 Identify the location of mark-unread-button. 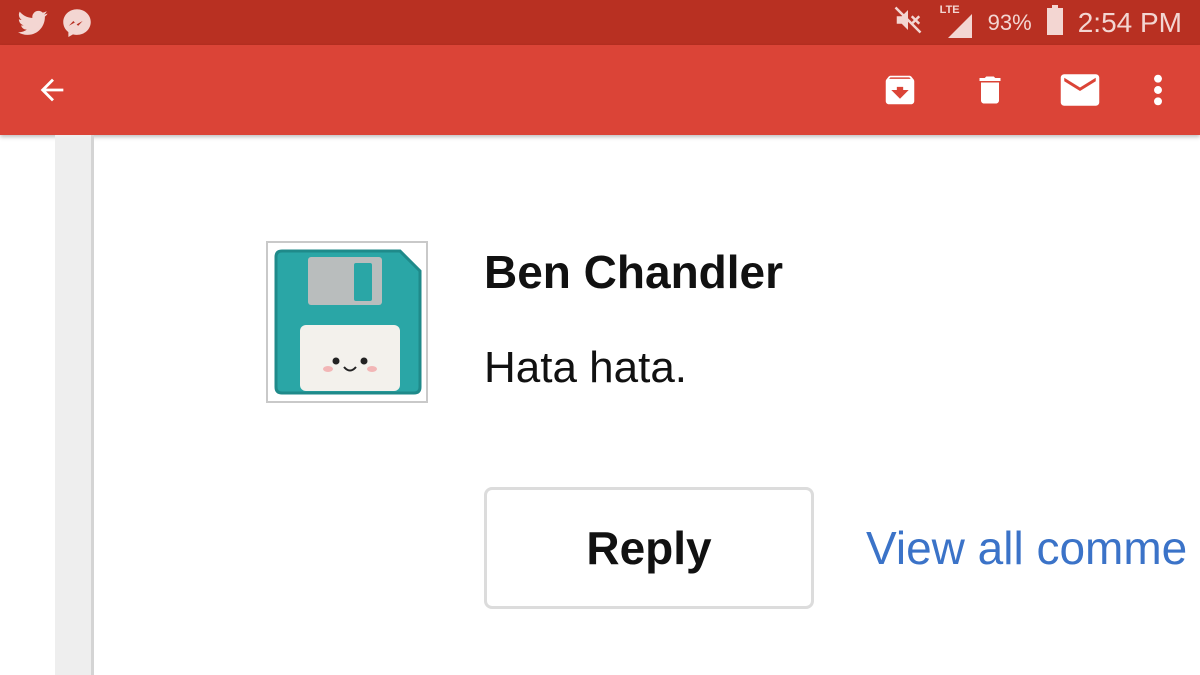
(1080, 90).